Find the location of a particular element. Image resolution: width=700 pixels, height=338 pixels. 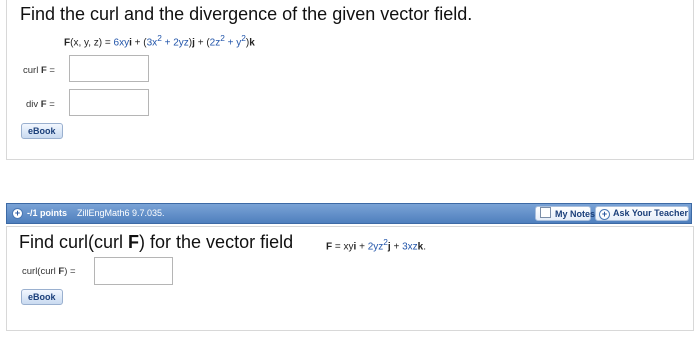

points-label: -/1 points is located at coordinates (47, 213).